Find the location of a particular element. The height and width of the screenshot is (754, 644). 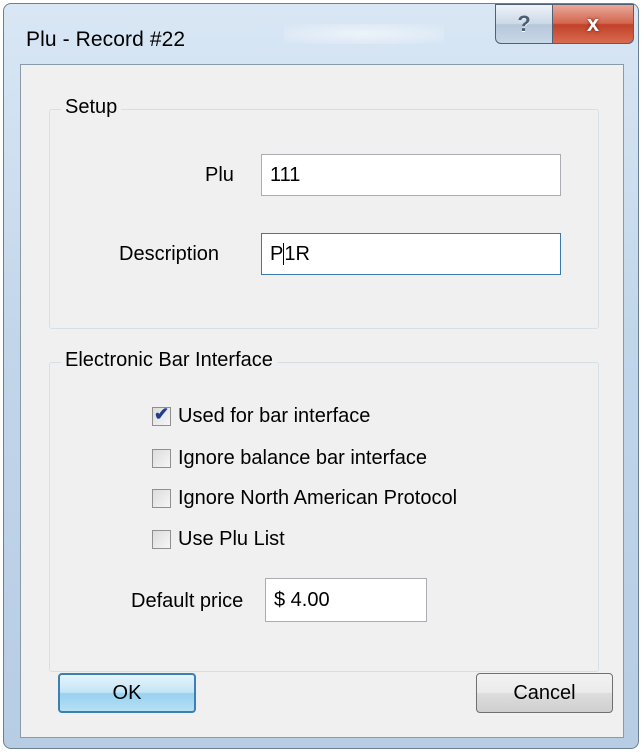

close-button: x is located at coordinates (593, 24).